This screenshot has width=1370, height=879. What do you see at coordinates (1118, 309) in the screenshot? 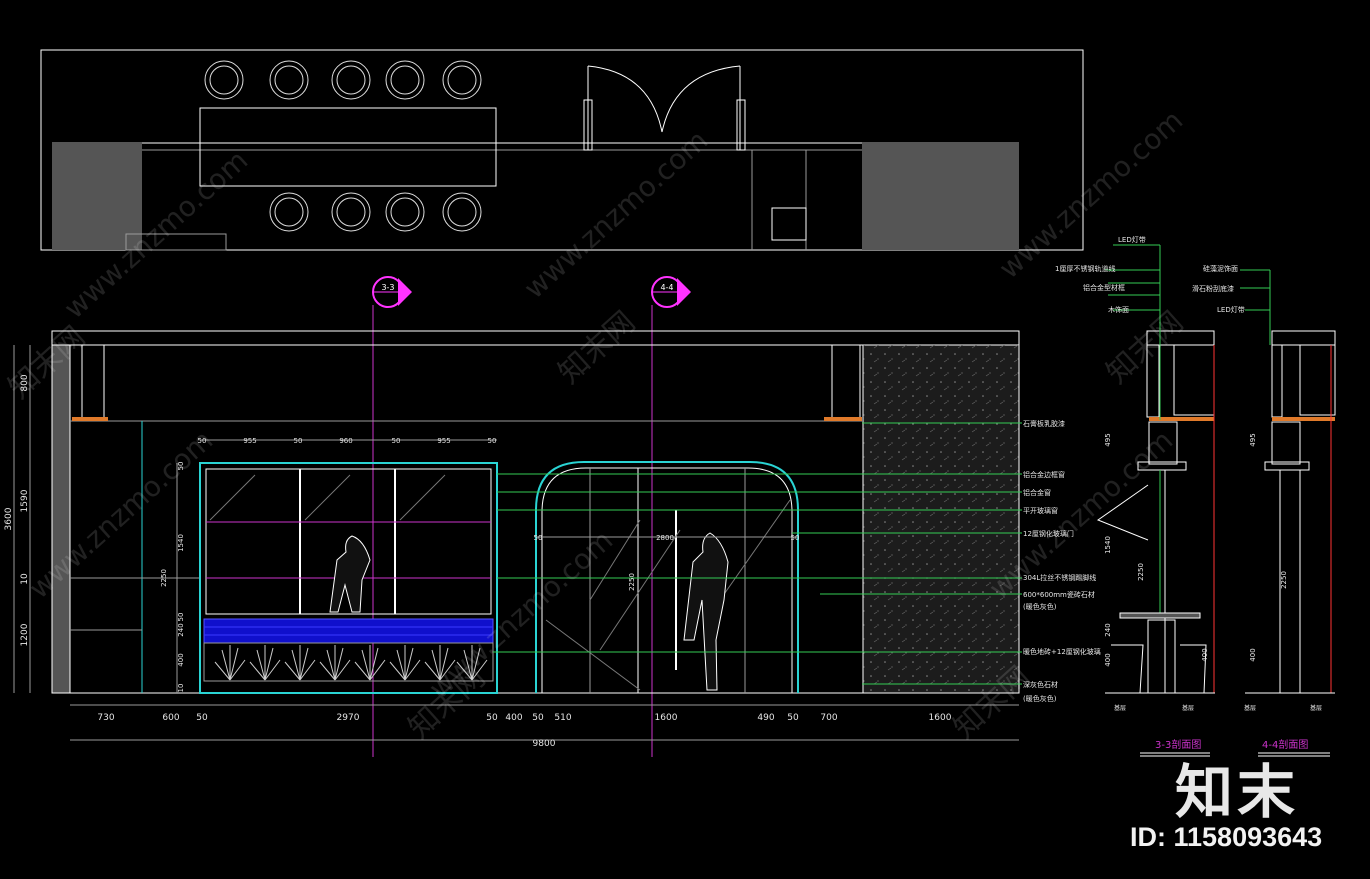
I see `section-note: 木饰面` at bounding box center [1118, 309].